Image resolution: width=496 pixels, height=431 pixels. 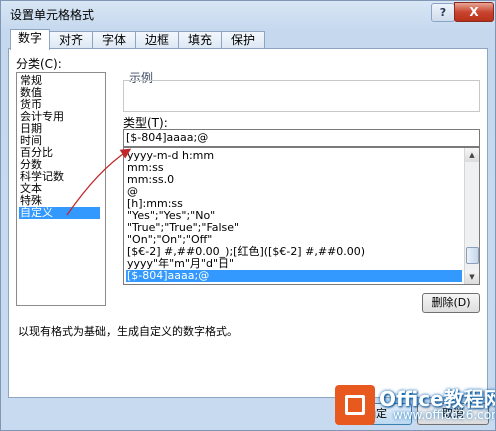 I want to click on help-button: ?, so click(x=443, y=12).